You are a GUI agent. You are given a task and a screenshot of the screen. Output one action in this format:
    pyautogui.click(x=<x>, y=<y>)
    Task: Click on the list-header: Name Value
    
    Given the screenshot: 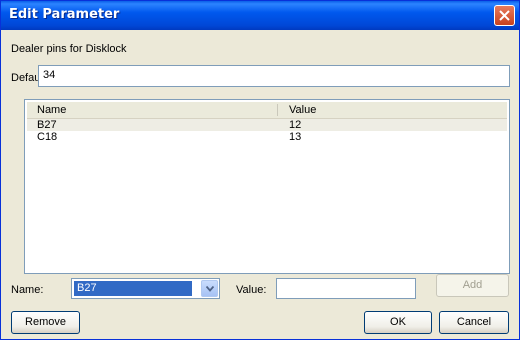 What is the action you would take?
    pyautogui.click(x=267, y=110)
    